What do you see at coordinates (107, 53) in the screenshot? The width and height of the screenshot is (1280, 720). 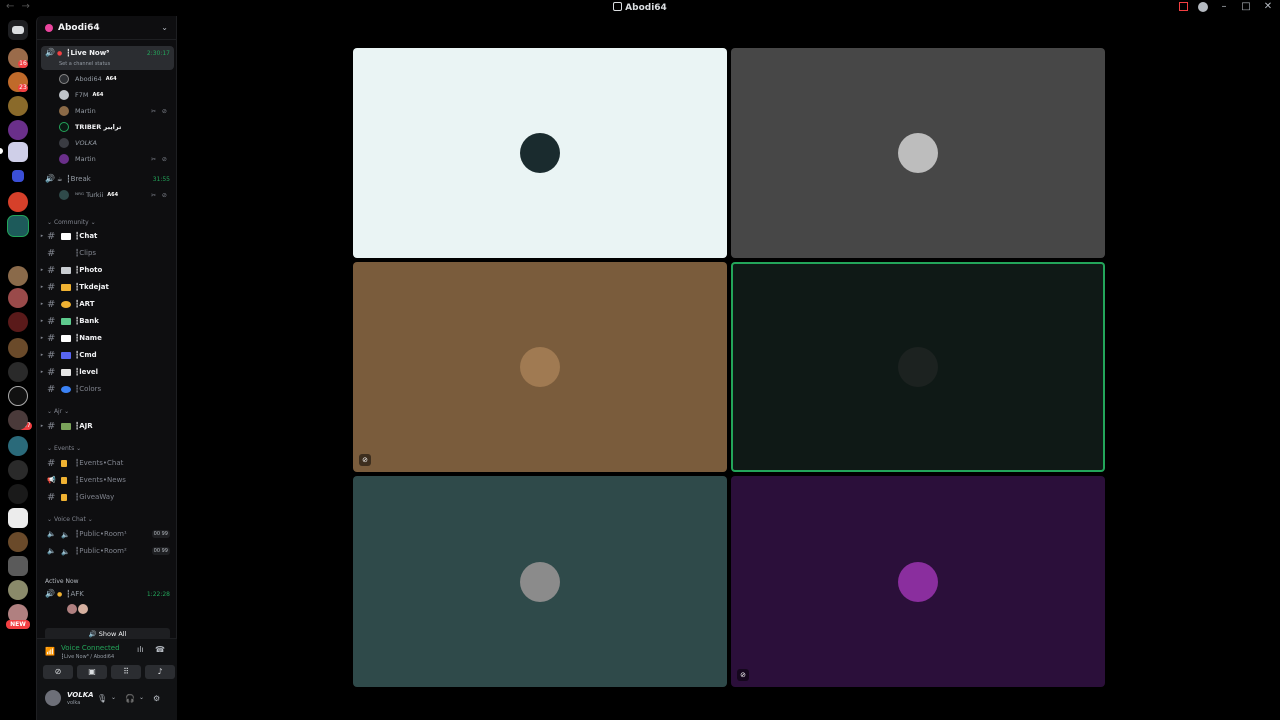 I see `voice-channel: 🔊 ● ┇Live Now⁸ 2:30:17` at bounding box center [107, 53].